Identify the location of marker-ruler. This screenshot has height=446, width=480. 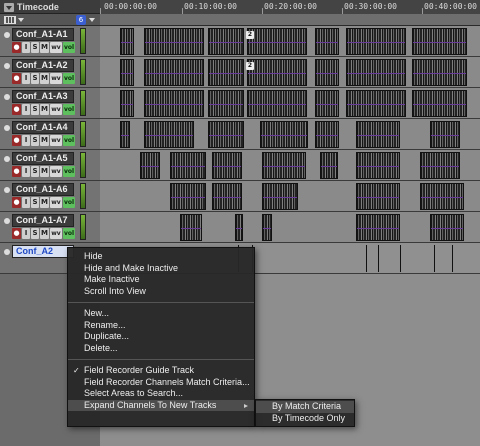
(290, 20).